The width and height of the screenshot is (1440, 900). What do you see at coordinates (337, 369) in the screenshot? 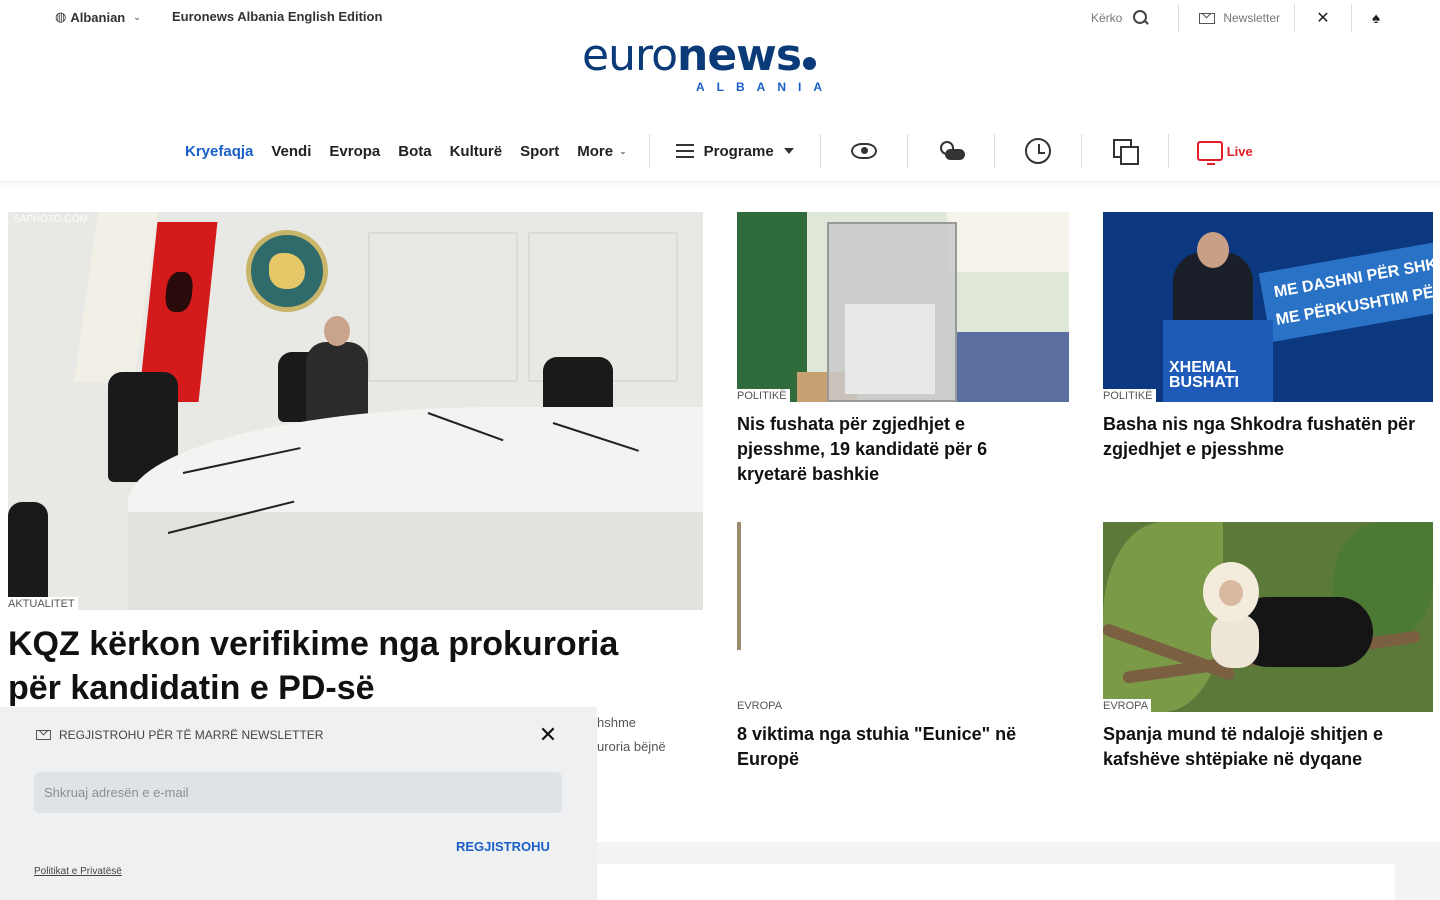
I see `person-at-table` at bounding box center [337, 369].